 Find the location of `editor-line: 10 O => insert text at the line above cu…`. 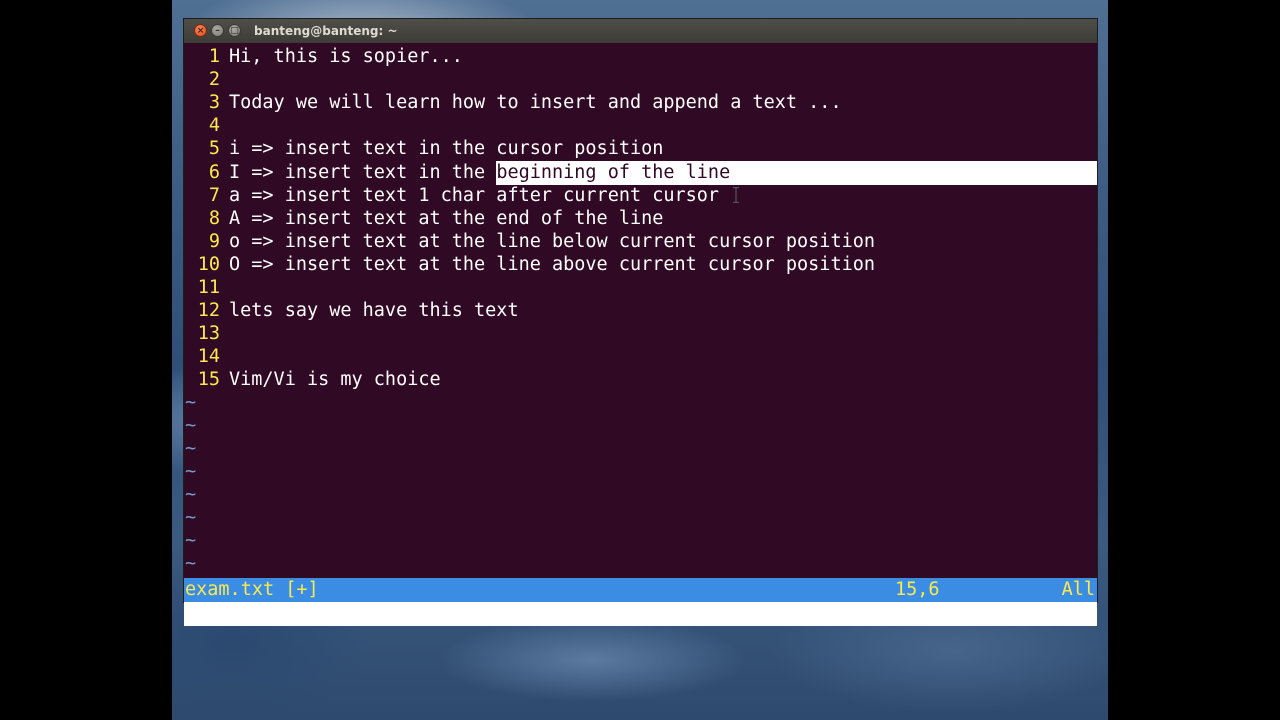

editor-line: 10 O => insert text at the line above cu… is located at coordinates (529, 264).